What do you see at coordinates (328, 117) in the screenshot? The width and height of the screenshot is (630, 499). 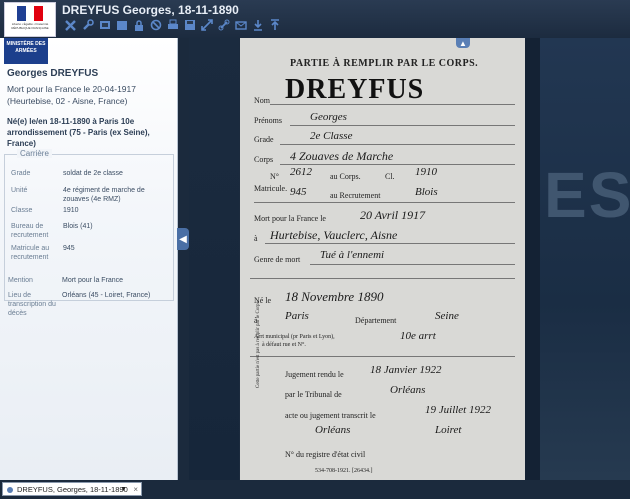 I see `doc-prenoms-value: Georges` at bounding box center [328, 117].